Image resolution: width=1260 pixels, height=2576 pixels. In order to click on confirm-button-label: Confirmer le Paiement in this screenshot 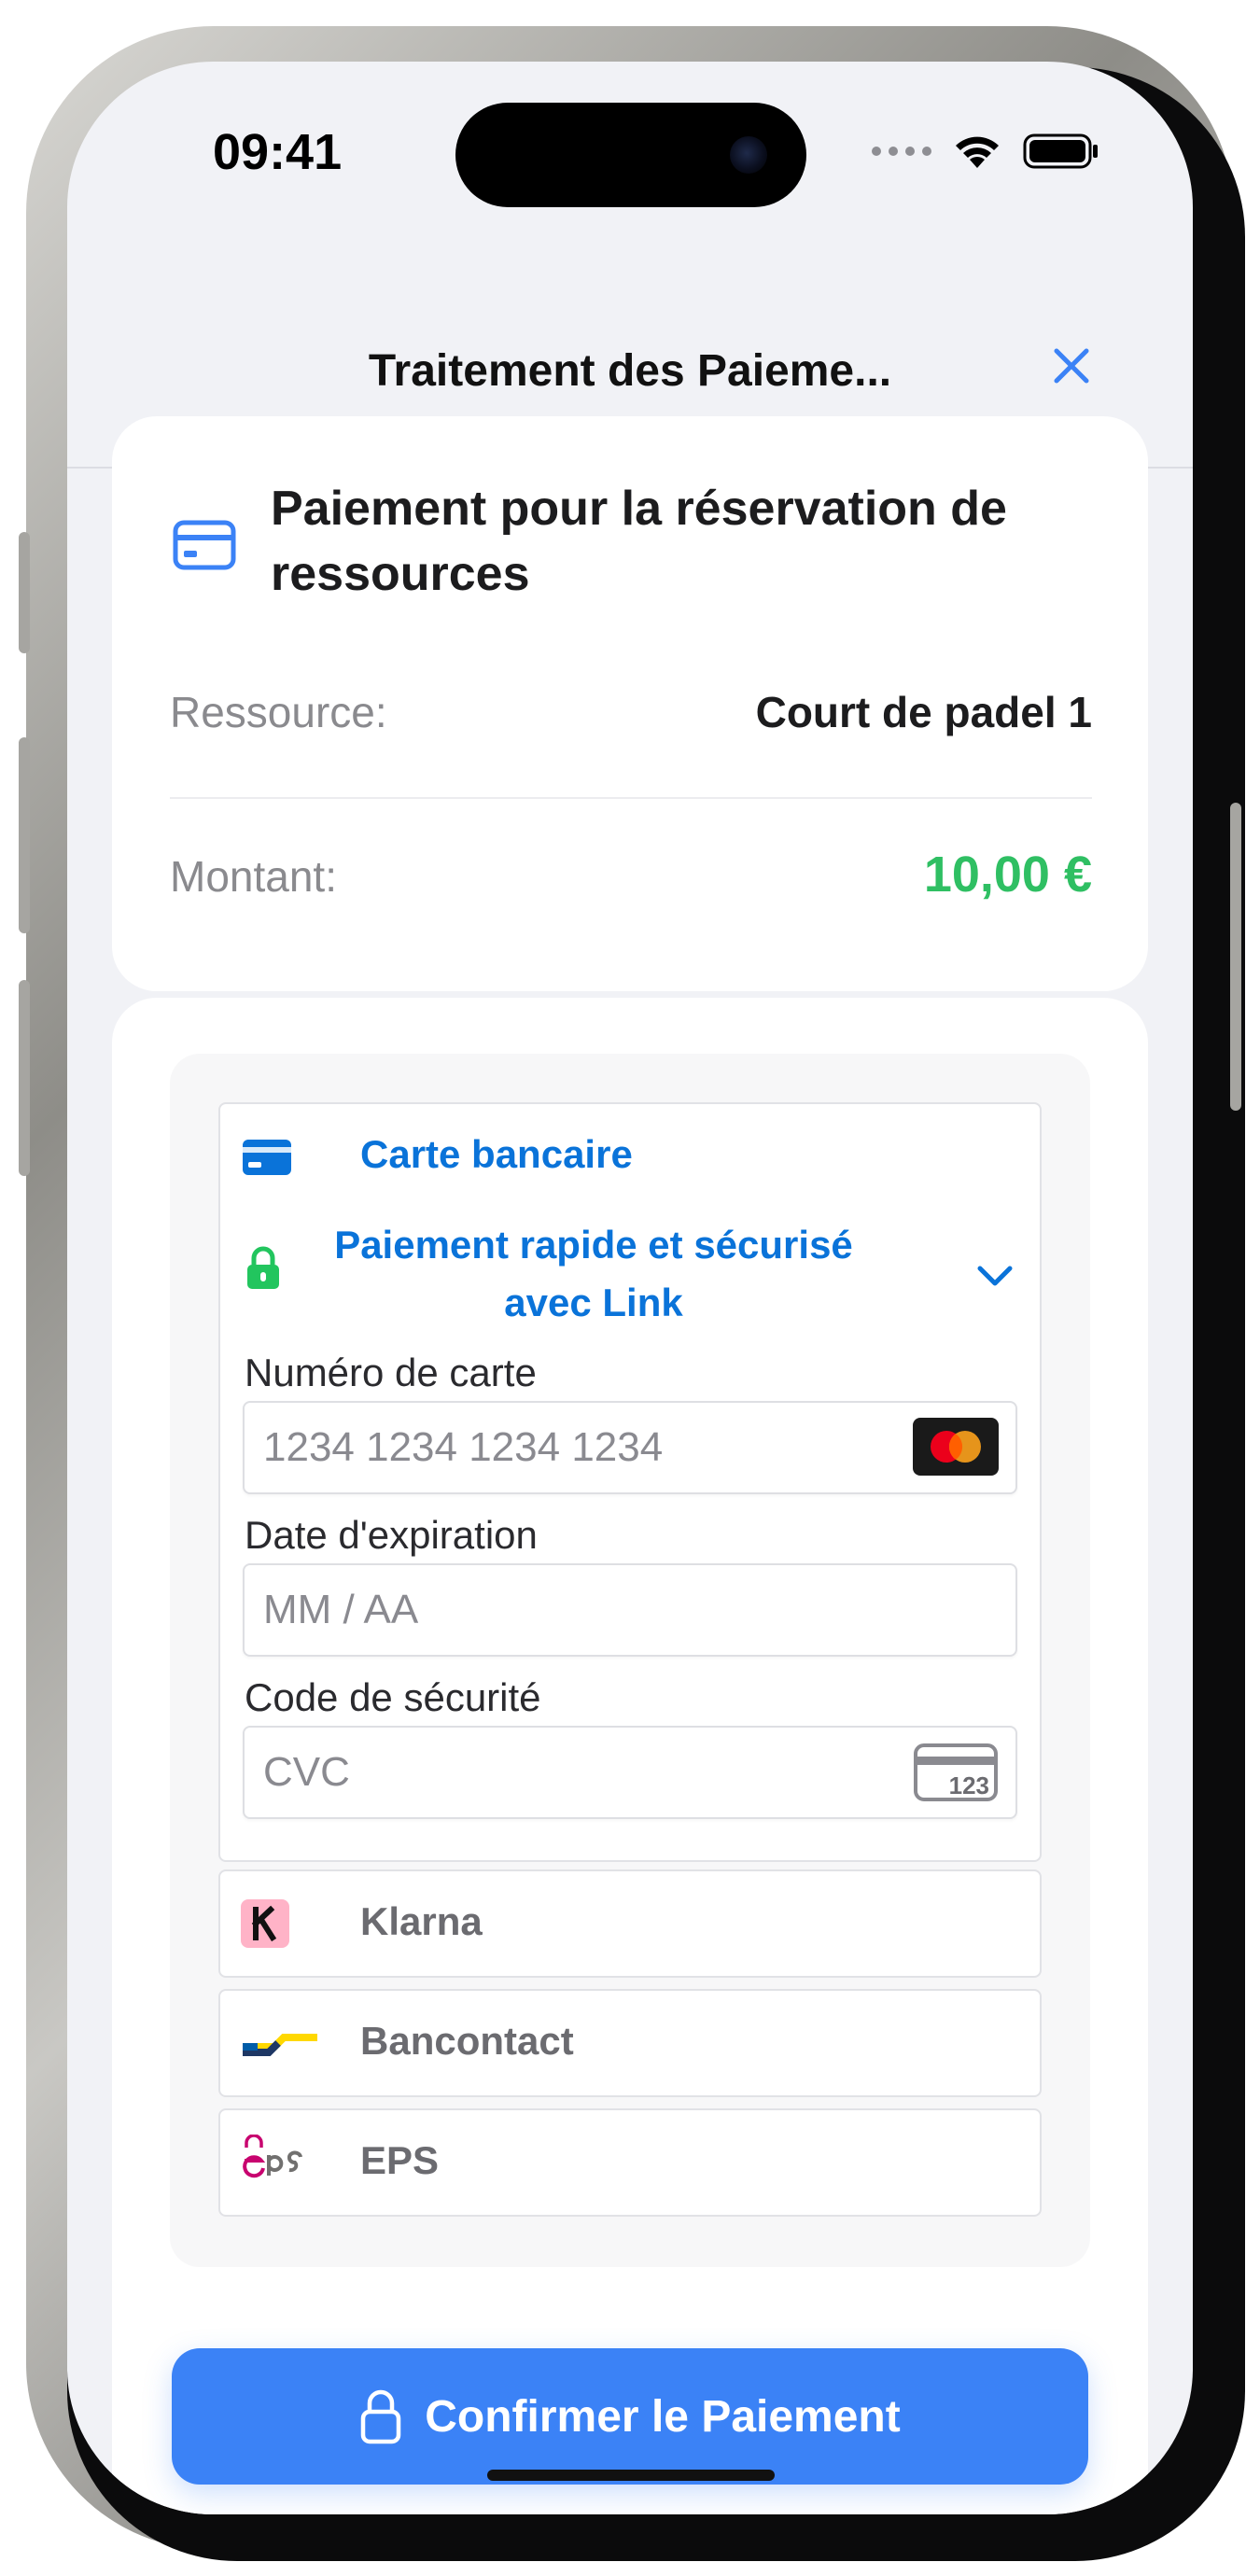, I will do `click(663, 2416)`.